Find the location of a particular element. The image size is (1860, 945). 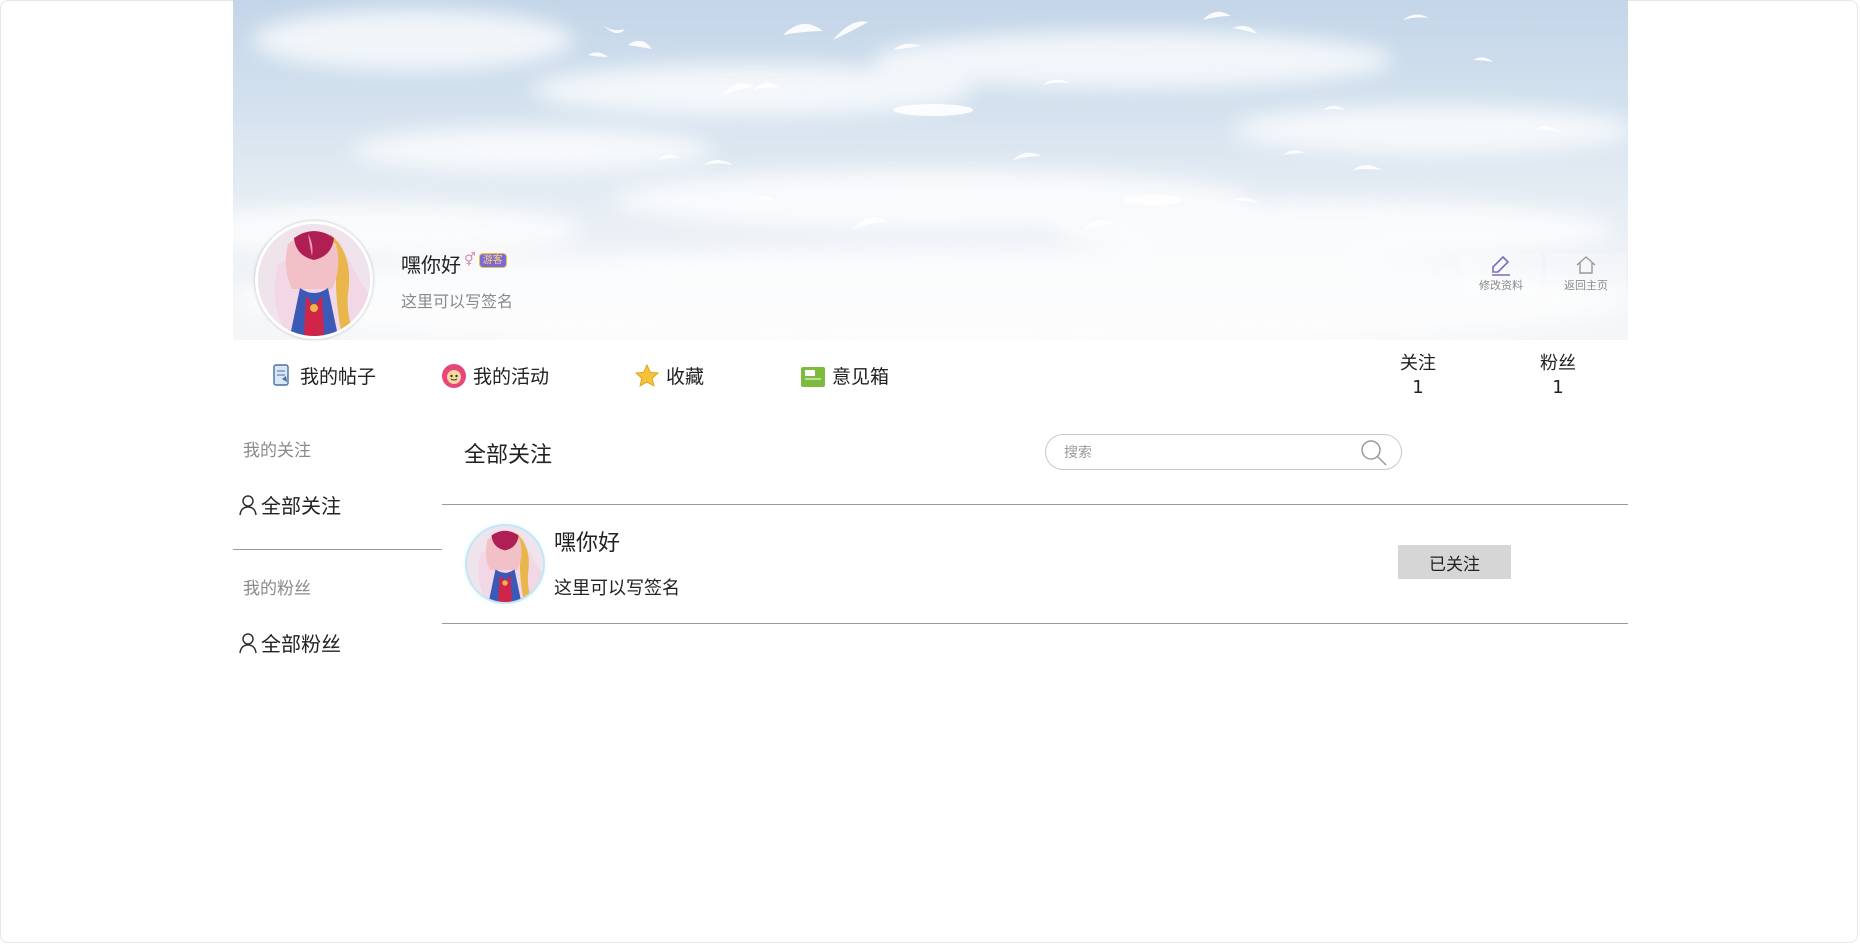

back-home-button: 返回主页 is located at coordinates (1586, 273).